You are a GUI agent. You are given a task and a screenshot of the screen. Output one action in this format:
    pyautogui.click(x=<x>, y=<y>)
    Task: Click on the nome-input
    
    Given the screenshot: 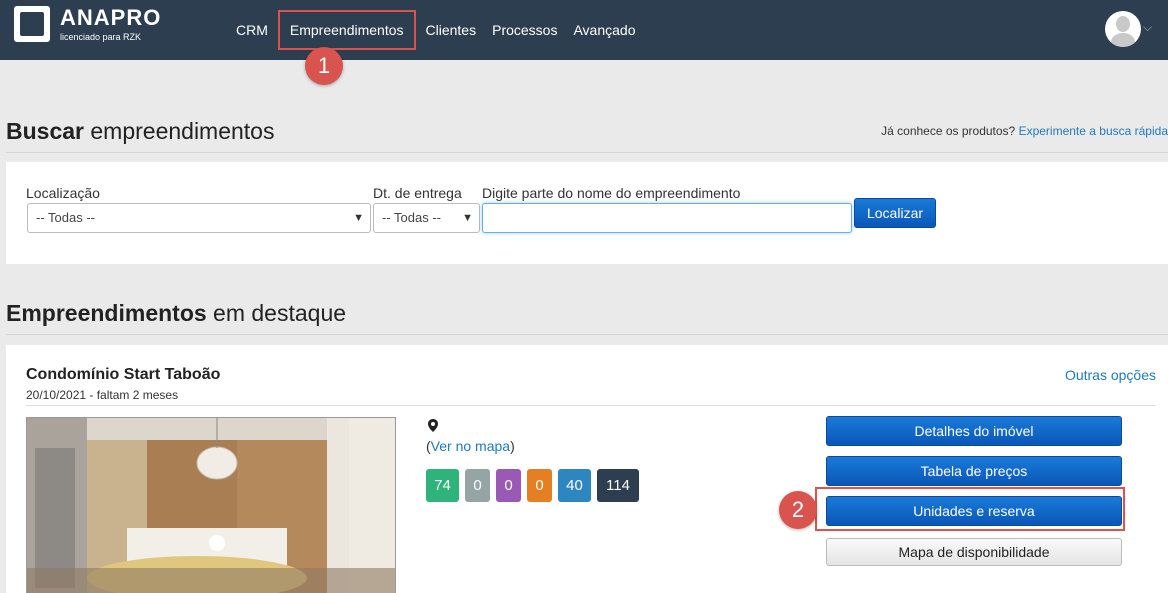 What is the action you would take?
    pyautogui.click(x=667, y=218)
    